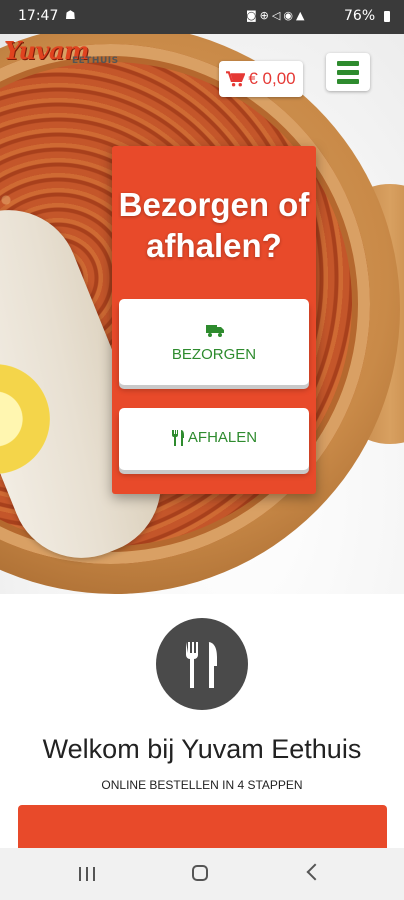 The height and width of the screenshot is (900, 404). I want to click on cart-icon, so click(236, 79).